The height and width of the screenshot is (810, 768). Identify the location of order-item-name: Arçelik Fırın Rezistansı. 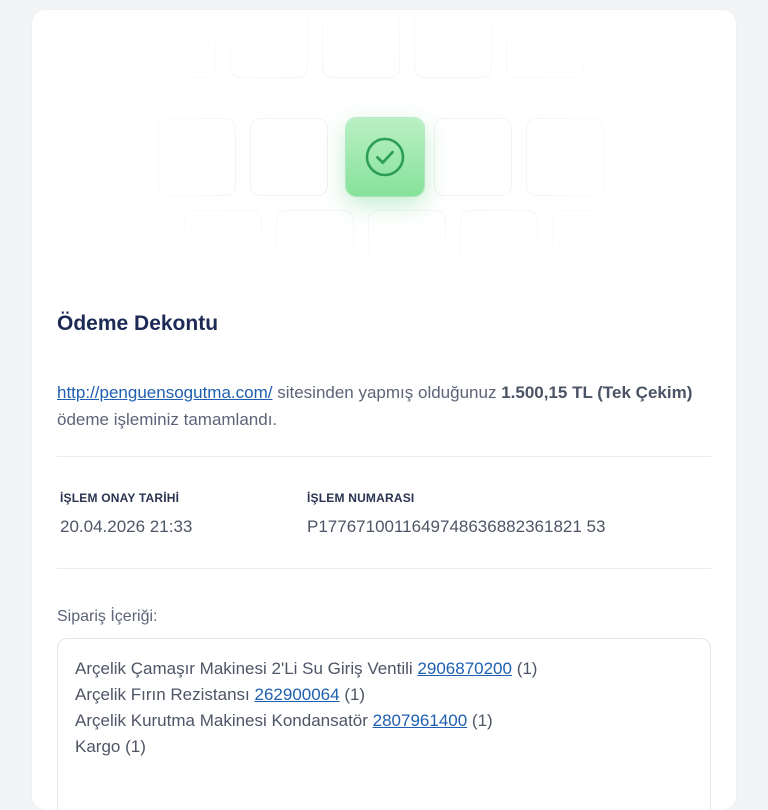
(165, 694).